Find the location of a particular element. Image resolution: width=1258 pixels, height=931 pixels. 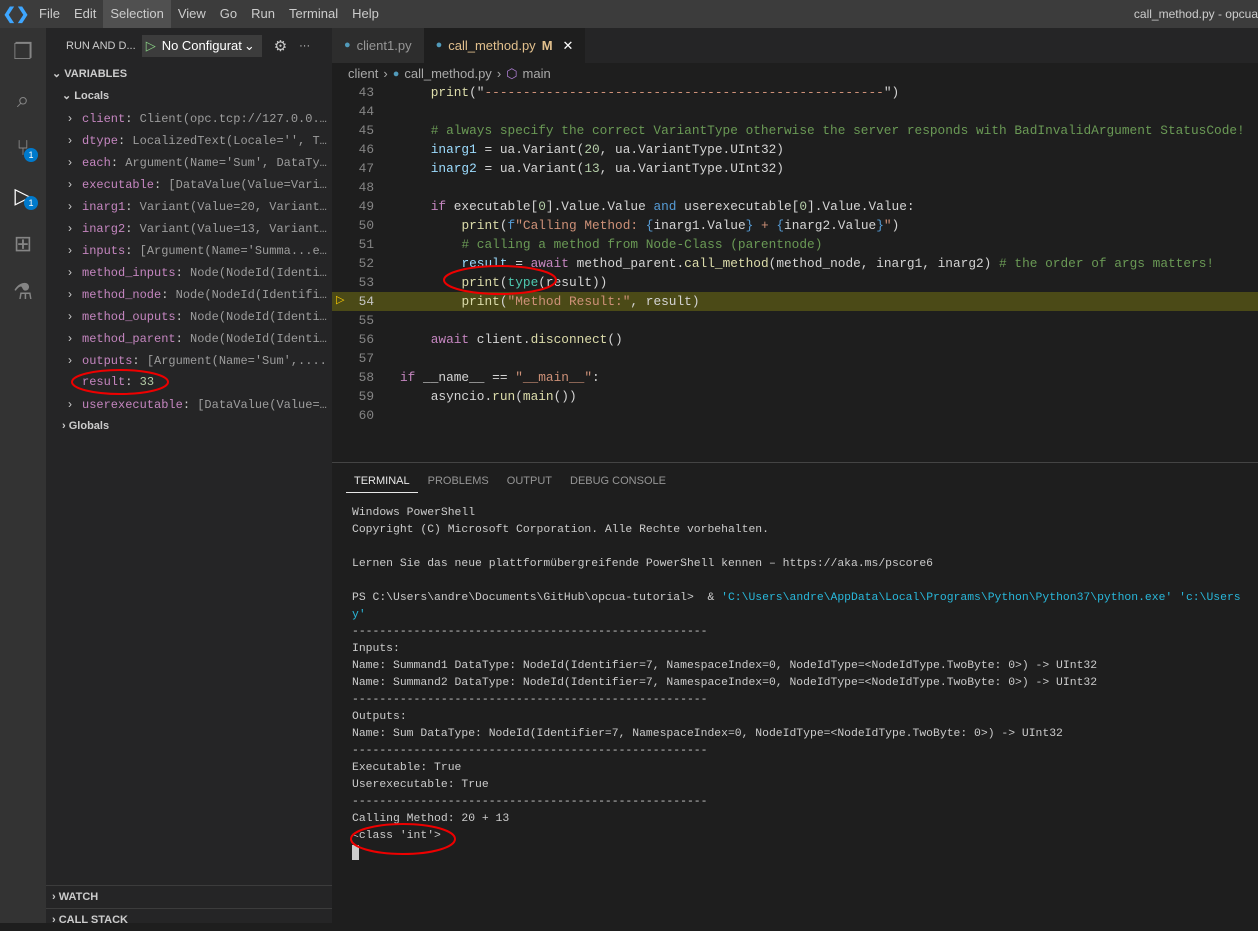

more-icon: ··· is located at coordinates (304, 46).